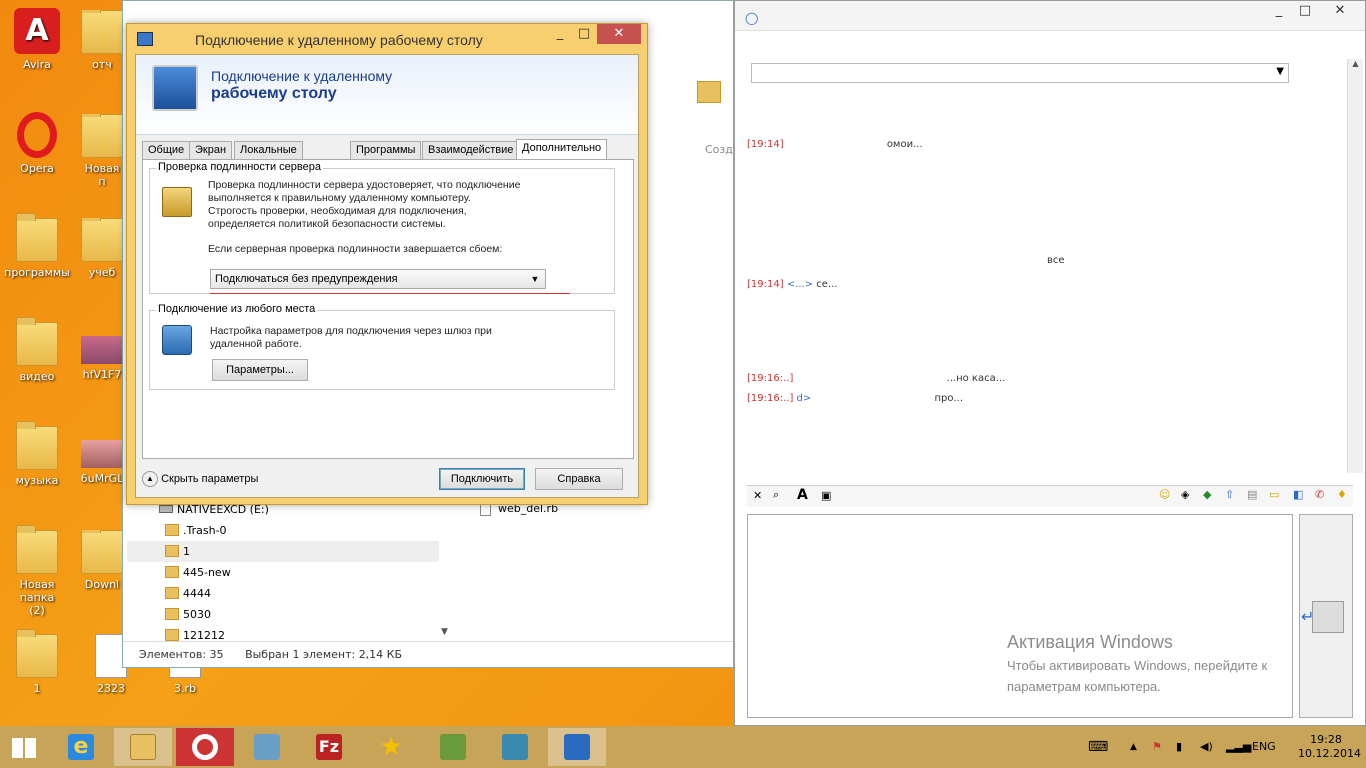 The image size is (1366, 768). I want to click on desktop-icon-folder: Новая папка (2), so click(37, 571).